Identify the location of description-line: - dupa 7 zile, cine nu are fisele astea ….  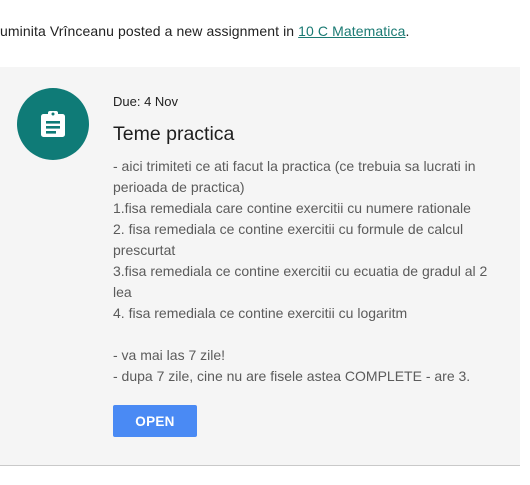
(292, 376).